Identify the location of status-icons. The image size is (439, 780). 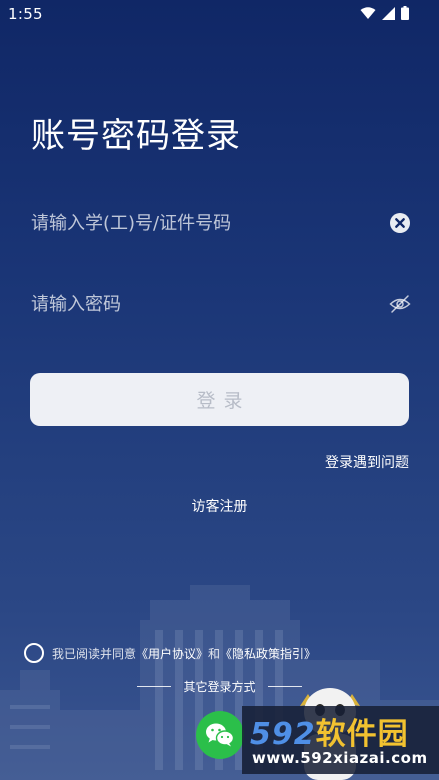
(384, 13).